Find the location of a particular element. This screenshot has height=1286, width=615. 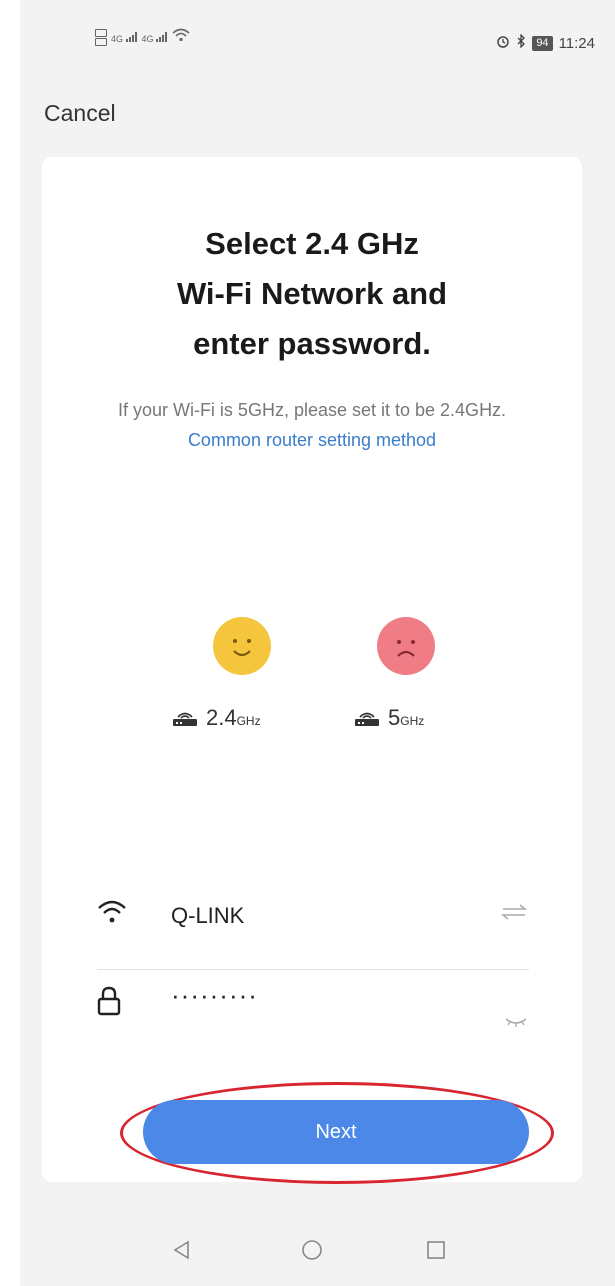

sad-face-icon is located at coordinates (406, 646).